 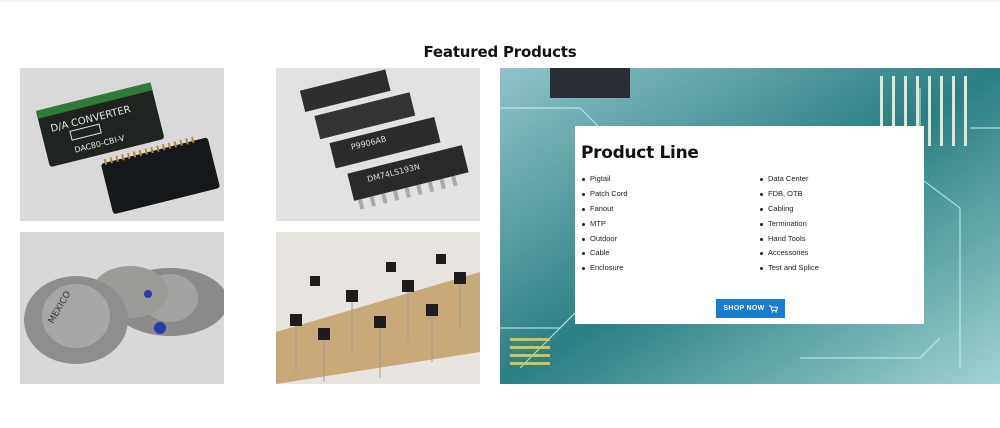 What do you see at coordinates (500, 52) in the screenshot?
I see `section-title: Featured Products` at bounding box center [500, 52].